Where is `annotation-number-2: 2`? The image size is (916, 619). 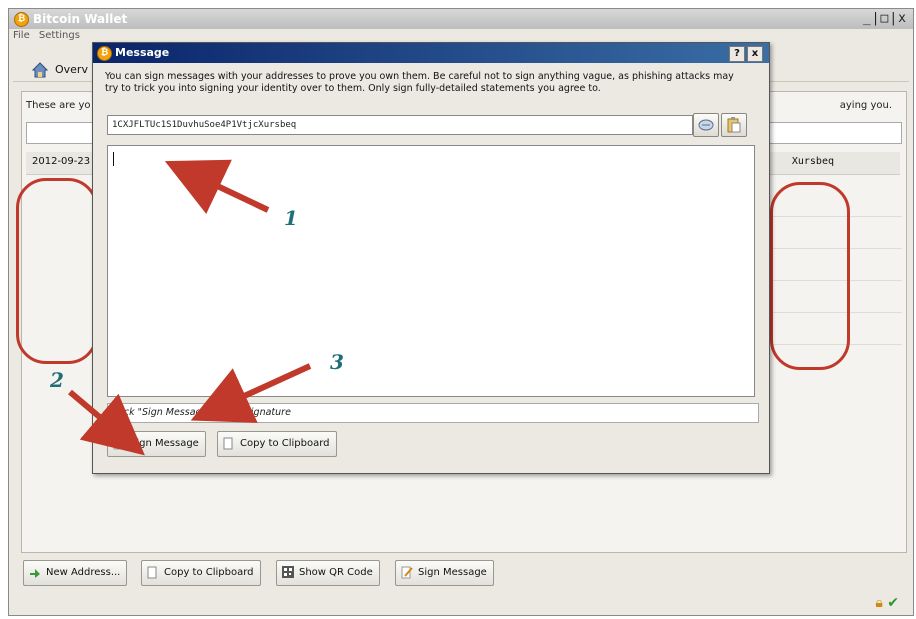
annotation-number-2: 2 is located at coordinates (57, 380).